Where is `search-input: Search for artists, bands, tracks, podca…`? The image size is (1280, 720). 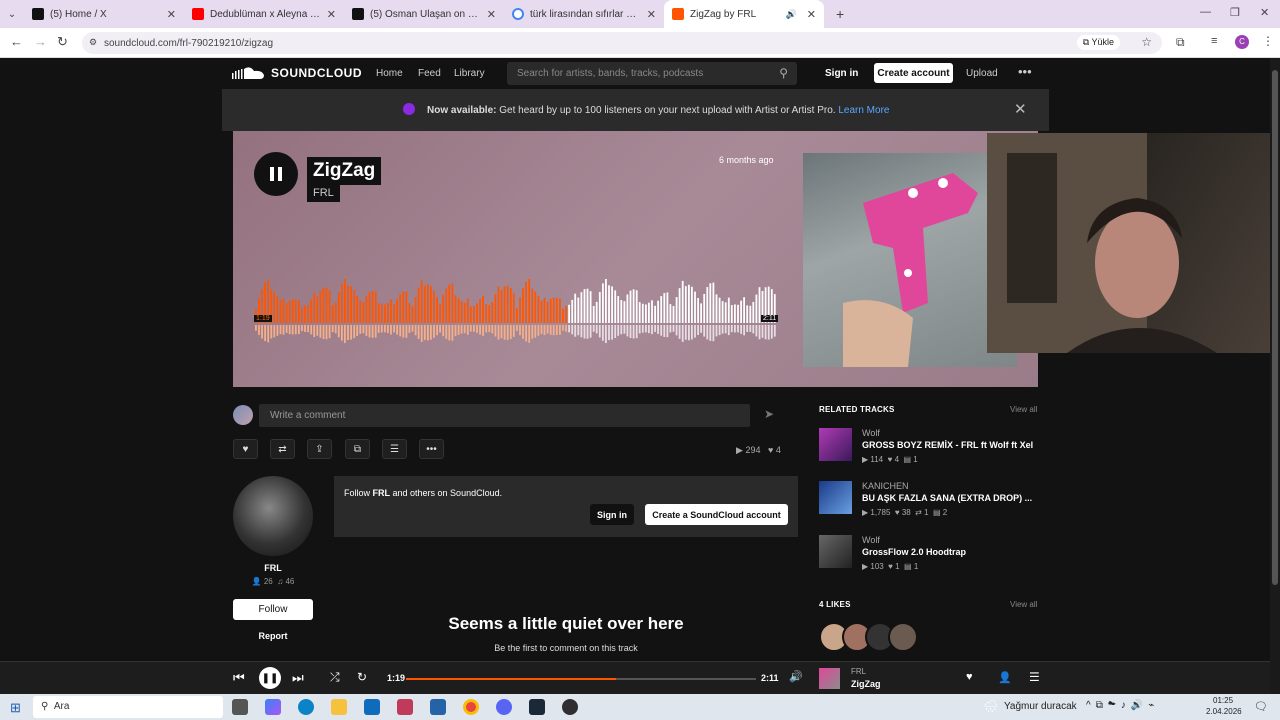
search-input: Search for artists, bands, tracks, podca… is located at coordinates (652, 73).